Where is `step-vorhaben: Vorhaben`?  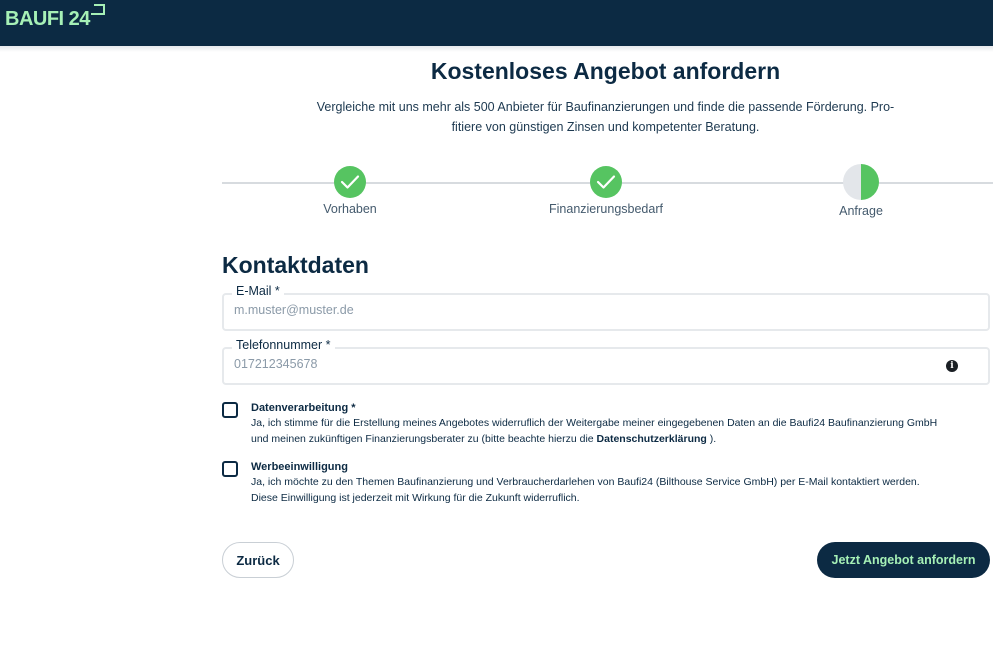
step-vorhaben: Vorhaben is located at coordinates (350, 190).